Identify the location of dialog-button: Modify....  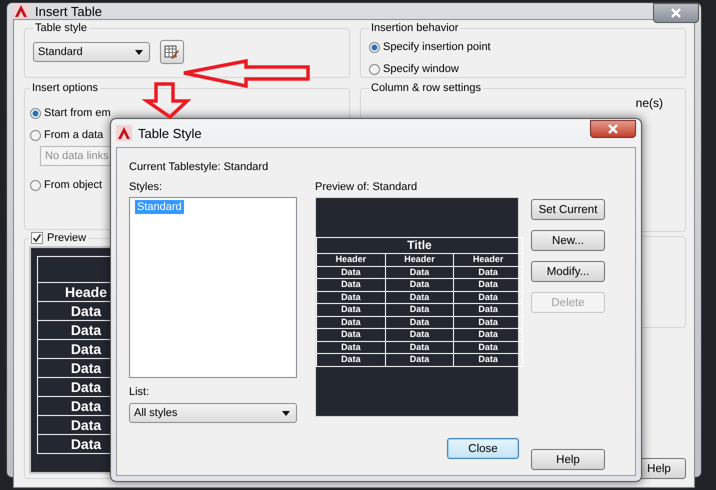
(568, 271).